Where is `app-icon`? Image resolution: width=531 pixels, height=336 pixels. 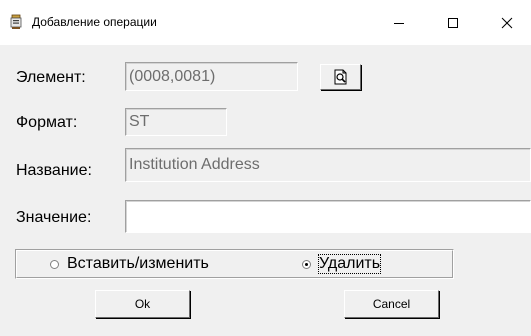 app-icon is located at coordinates (16, 21).